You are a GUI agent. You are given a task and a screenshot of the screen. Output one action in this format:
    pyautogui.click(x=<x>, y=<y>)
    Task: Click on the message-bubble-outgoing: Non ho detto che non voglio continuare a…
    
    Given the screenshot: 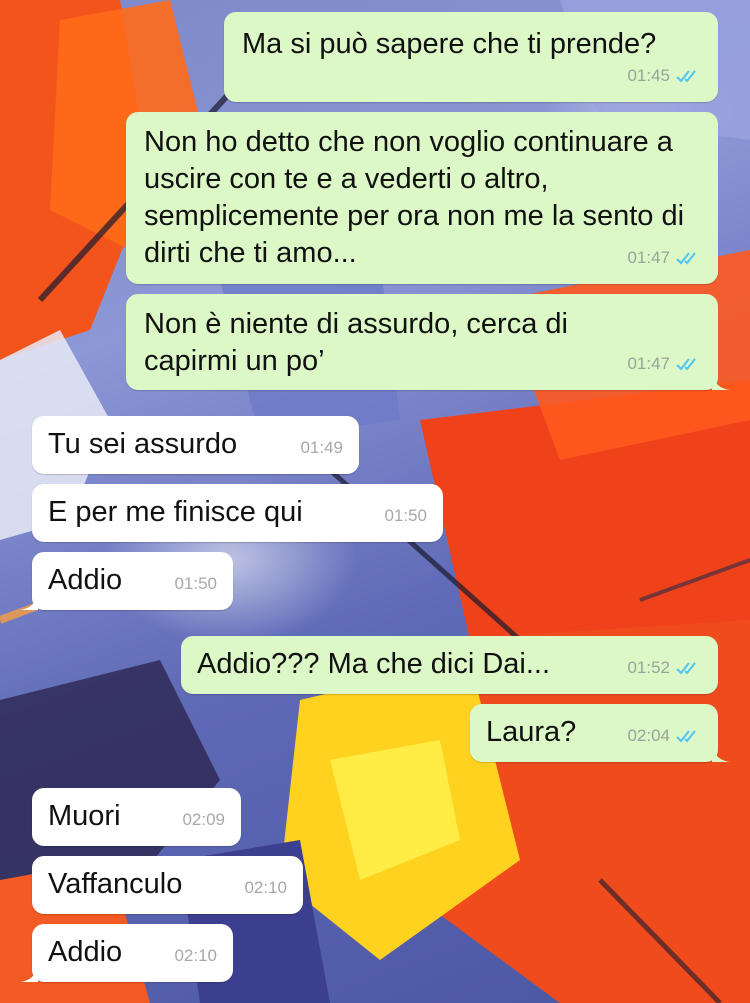 What is the action you would take?
    pyautogui.click(x=422, y=198)
    